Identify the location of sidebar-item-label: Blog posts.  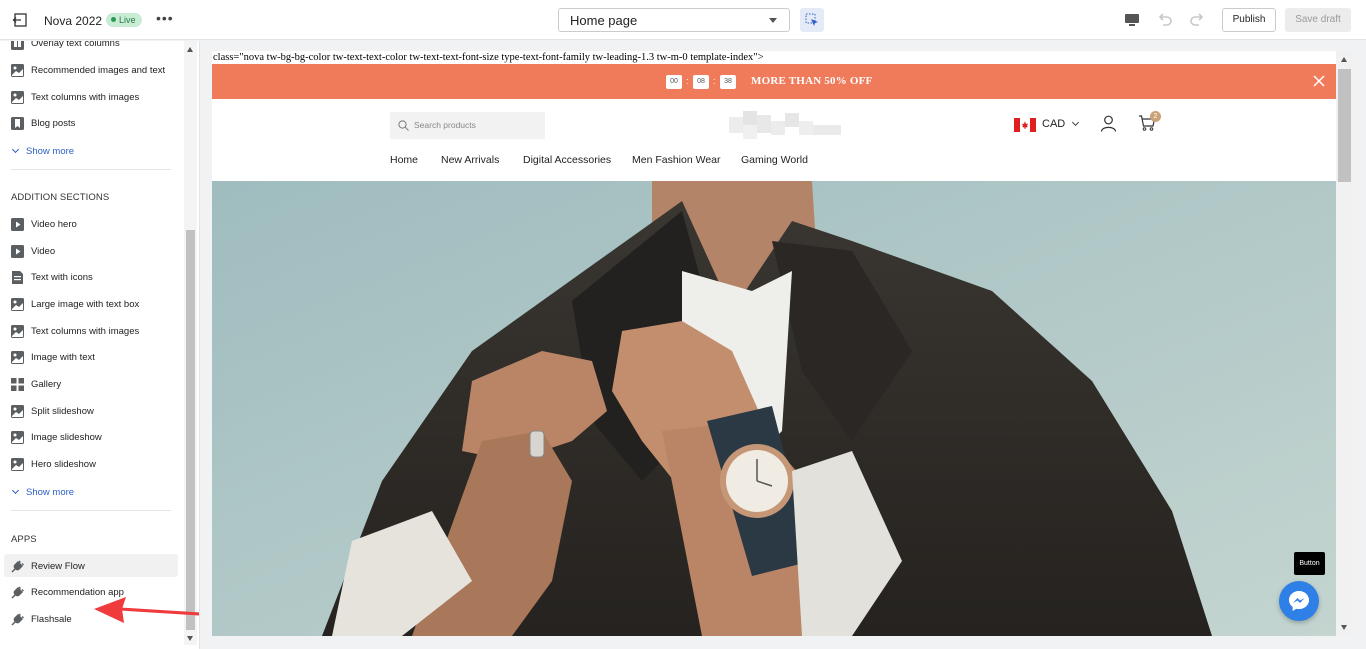
(53, 123).